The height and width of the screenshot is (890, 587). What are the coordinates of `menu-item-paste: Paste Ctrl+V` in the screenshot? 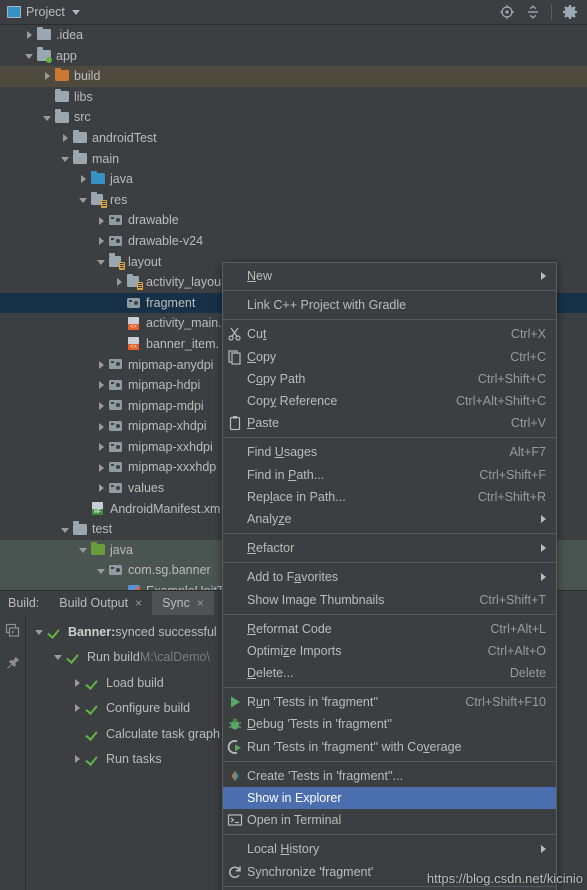 It's located at (389, 423).